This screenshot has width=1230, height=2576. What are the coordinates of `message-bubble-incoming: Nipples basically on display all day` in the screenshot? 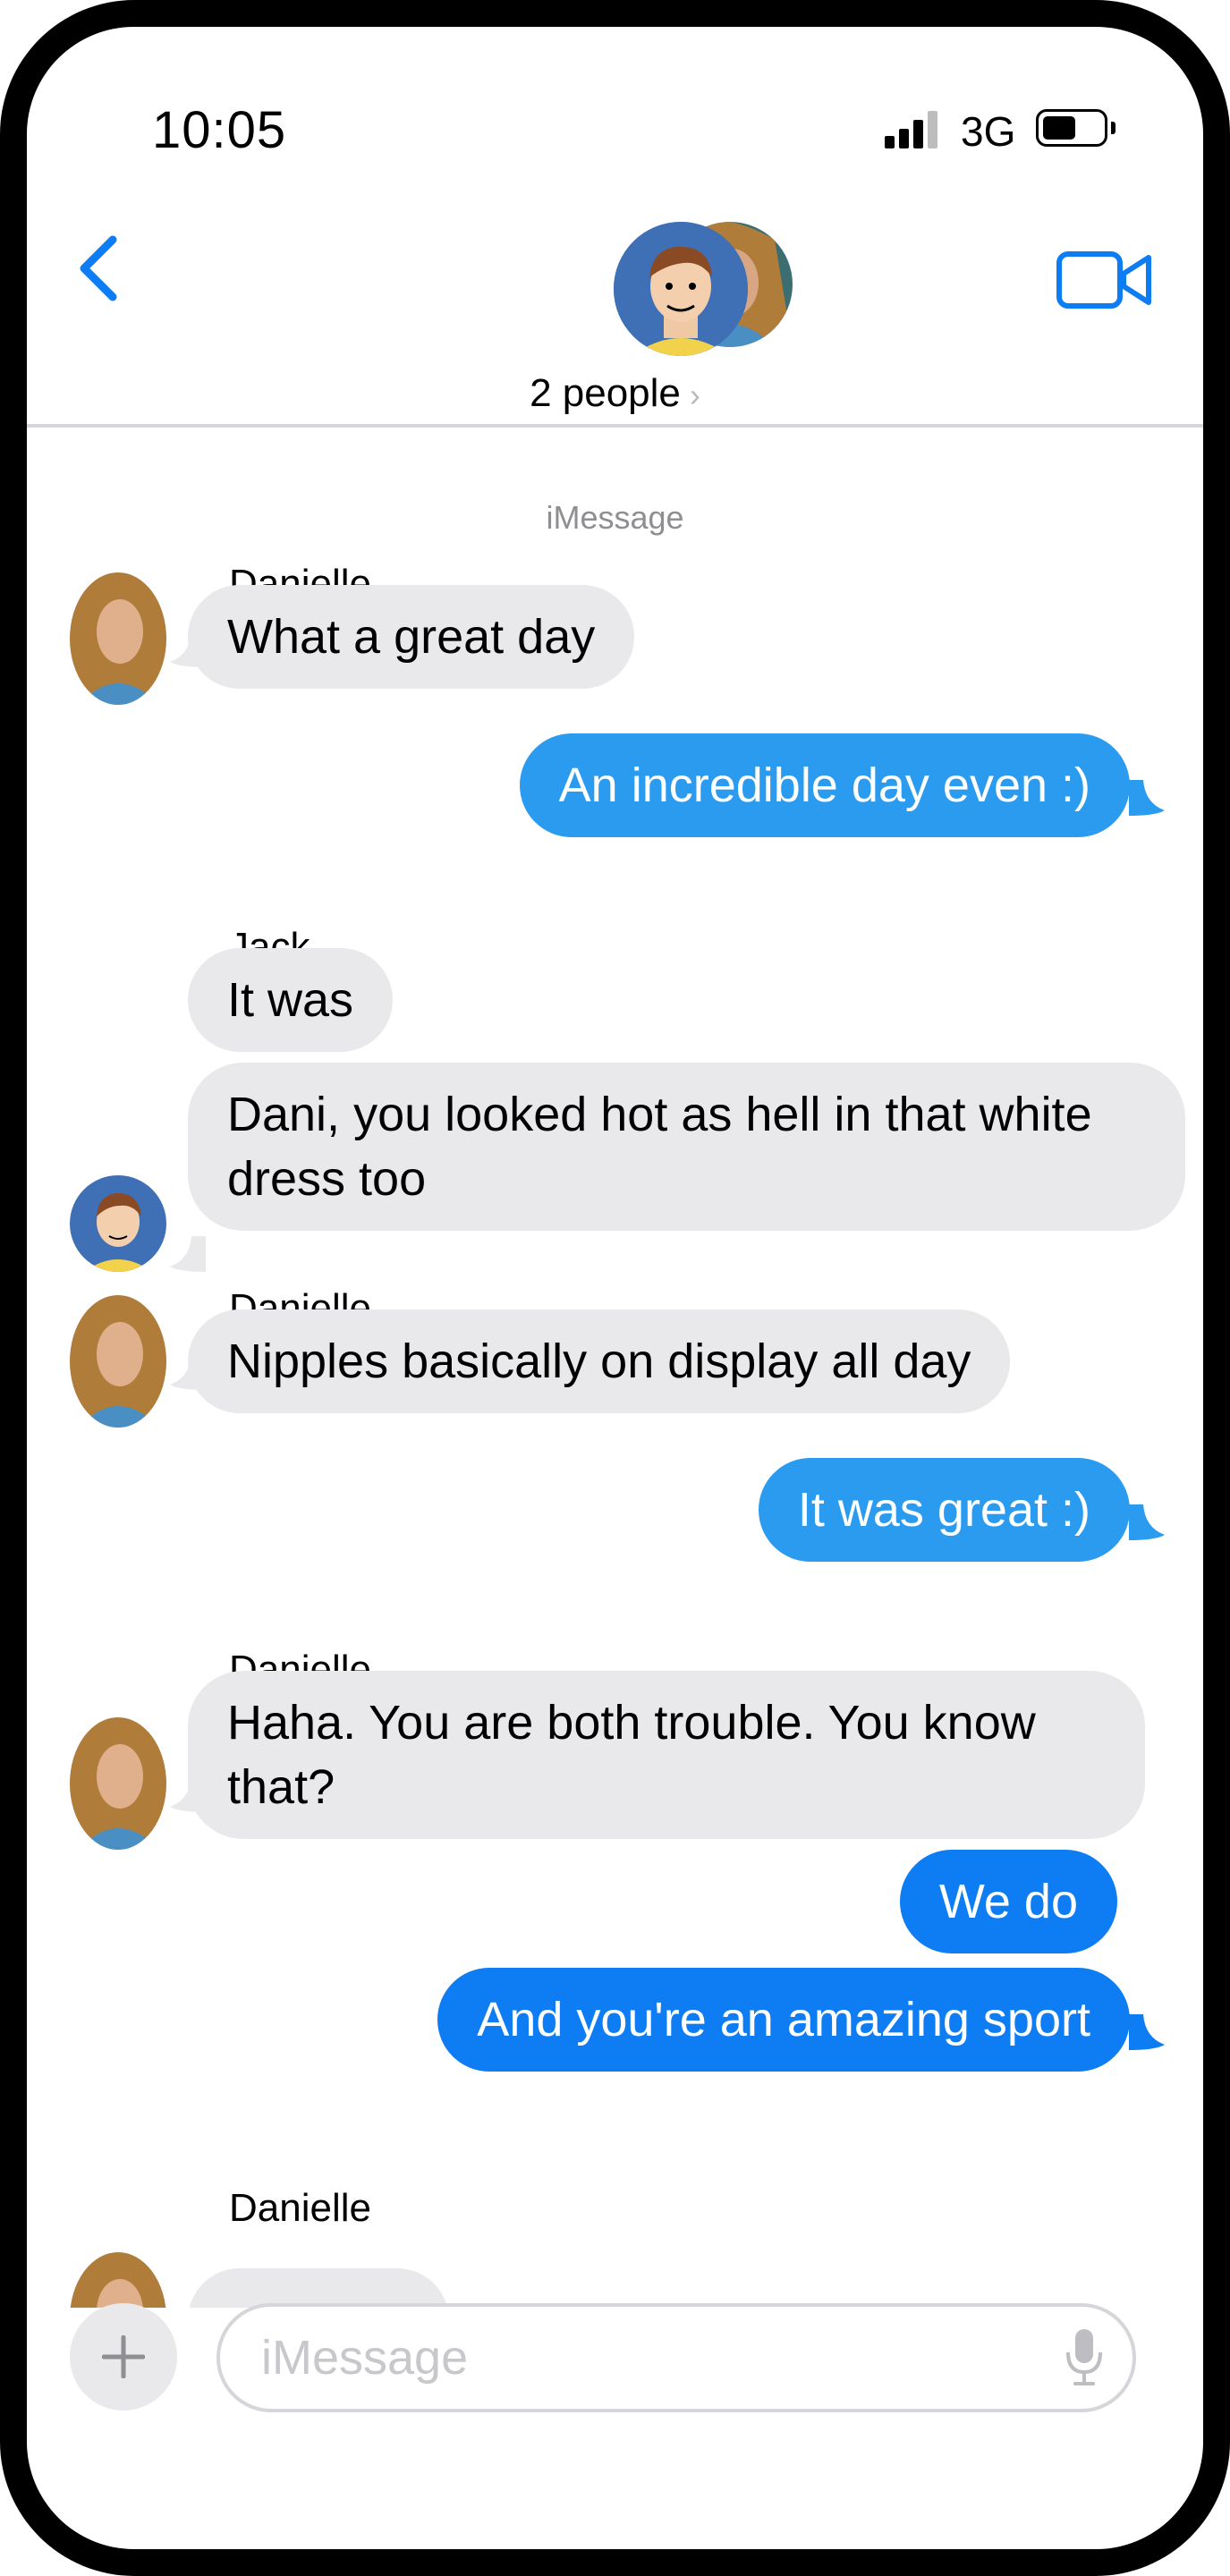 It's located at (599, 1361).